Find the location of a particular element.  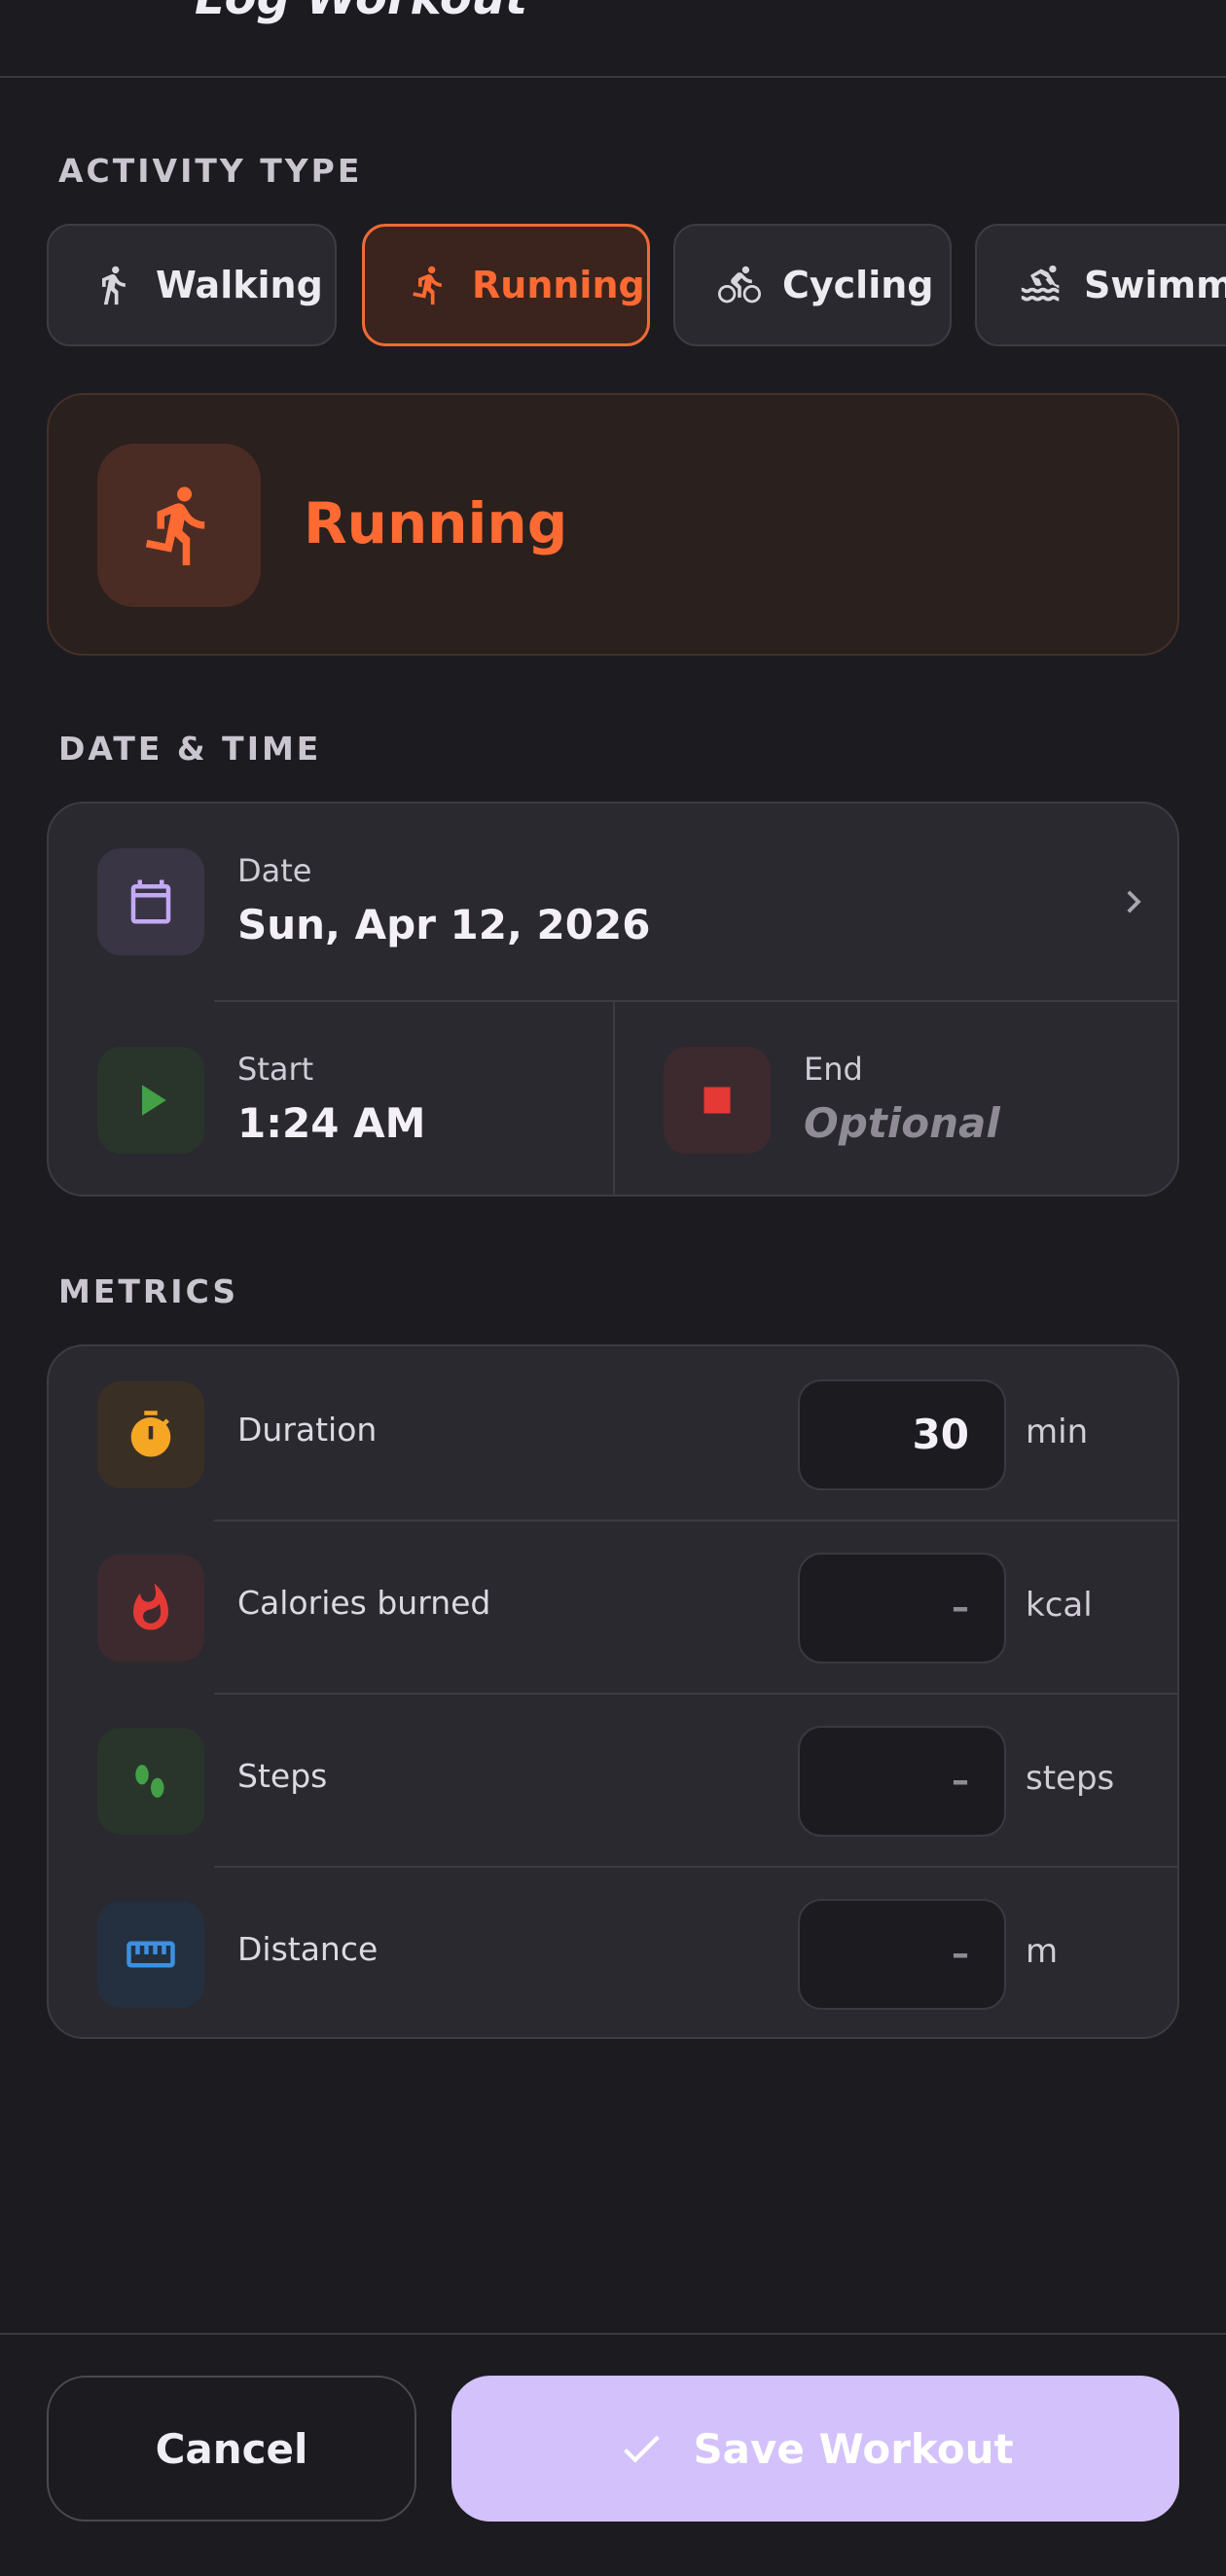

chip-label: Swimming is located at coordinates (1155, 285).